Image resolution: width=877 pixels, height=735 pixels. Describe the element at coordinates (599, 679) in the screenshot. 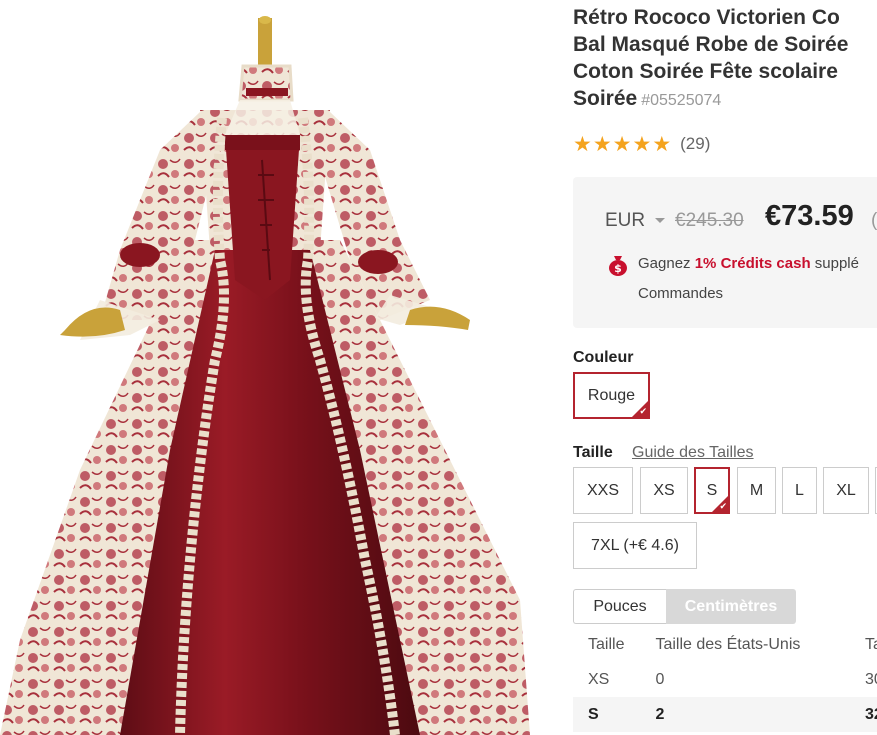

I see `table-cell: XS` at that location.